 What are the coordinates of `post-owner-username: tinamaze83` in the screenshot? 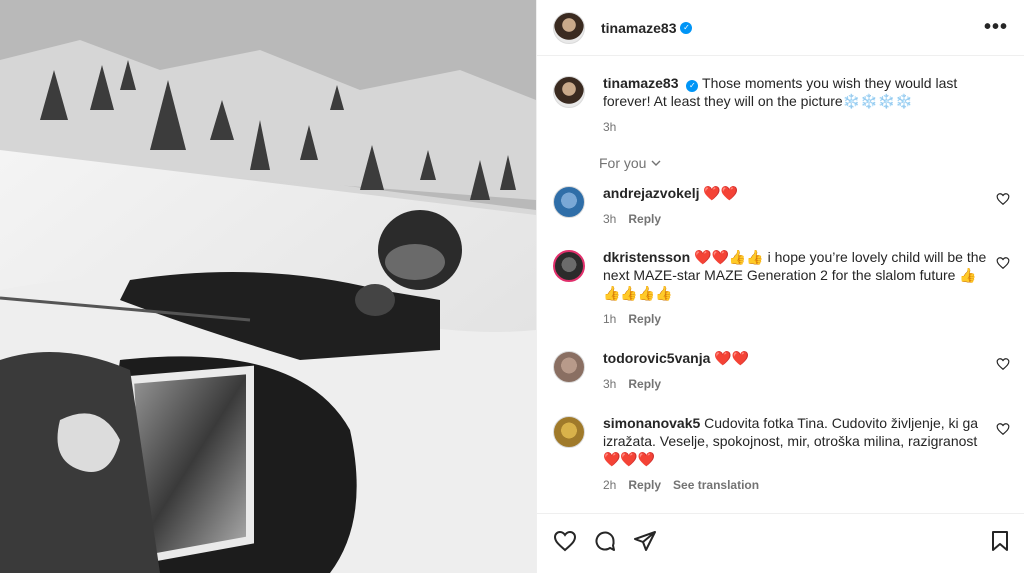 It's located at (638, 28).